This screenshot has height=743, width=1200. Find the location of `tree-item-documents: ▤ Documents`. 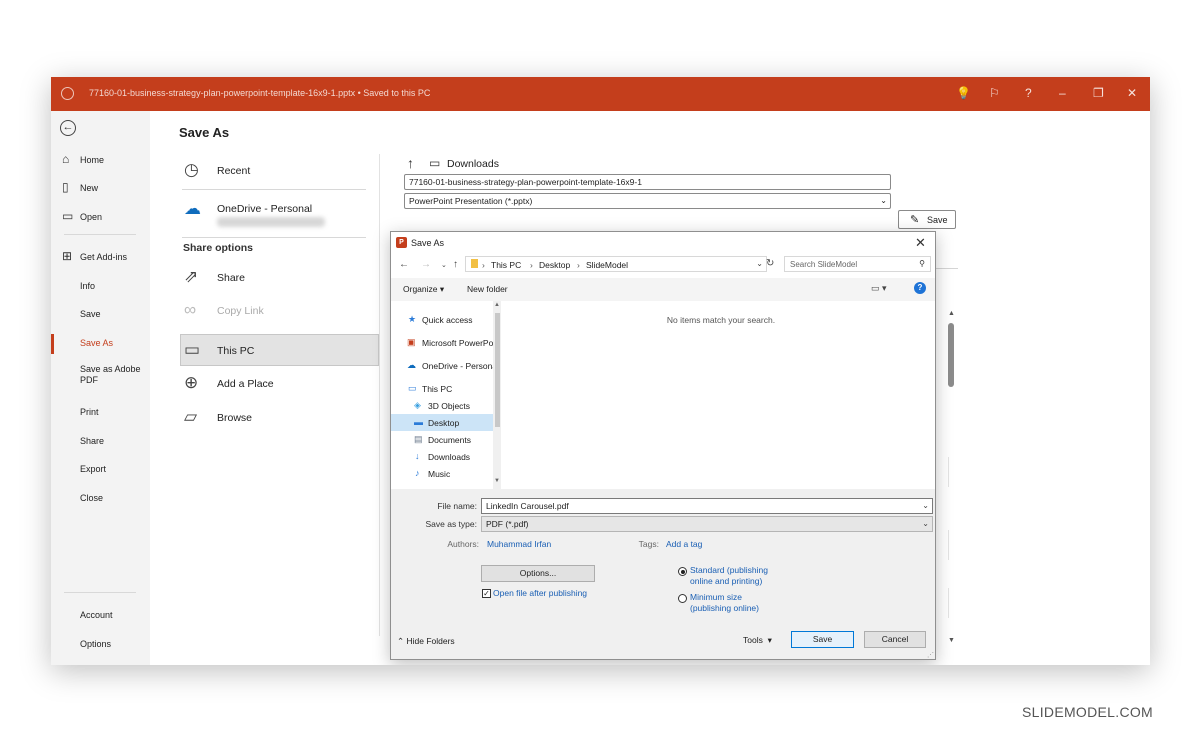

tree-item-documents: ▤ Documents is located at coordinates (442, 439).